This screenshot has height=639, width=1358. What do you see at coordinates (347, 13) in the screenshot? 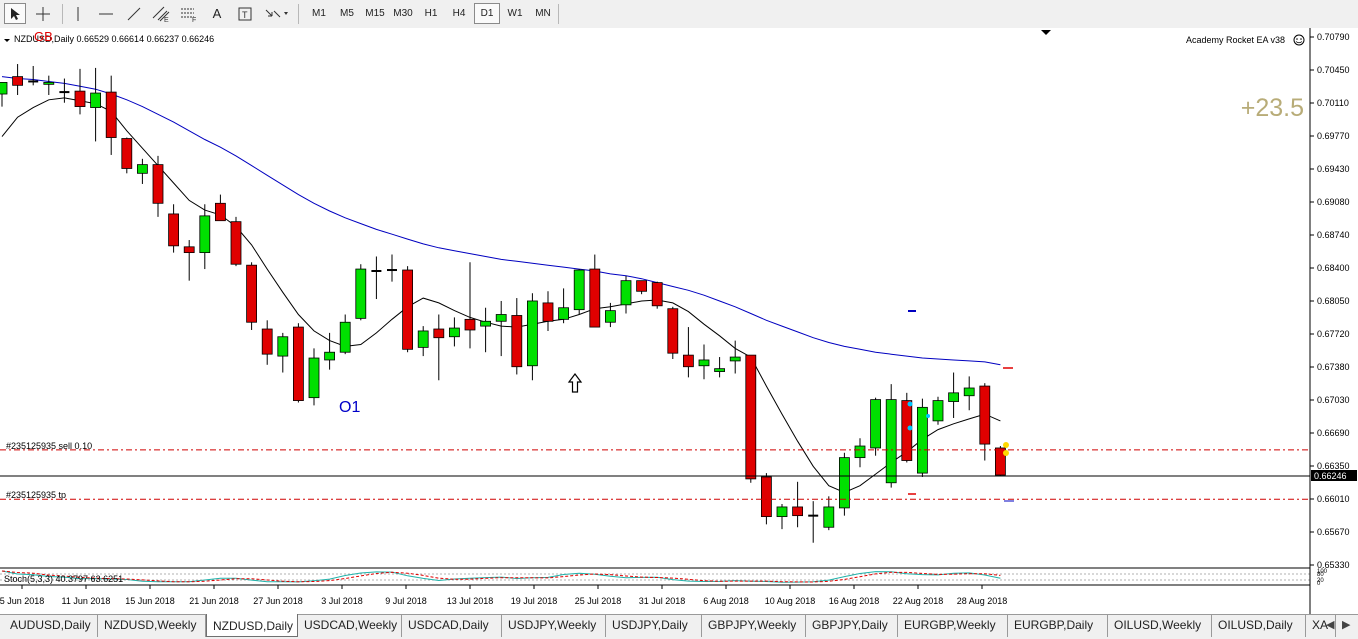
I see `timeframe-m5: M5` at bounding box center [347, 13].